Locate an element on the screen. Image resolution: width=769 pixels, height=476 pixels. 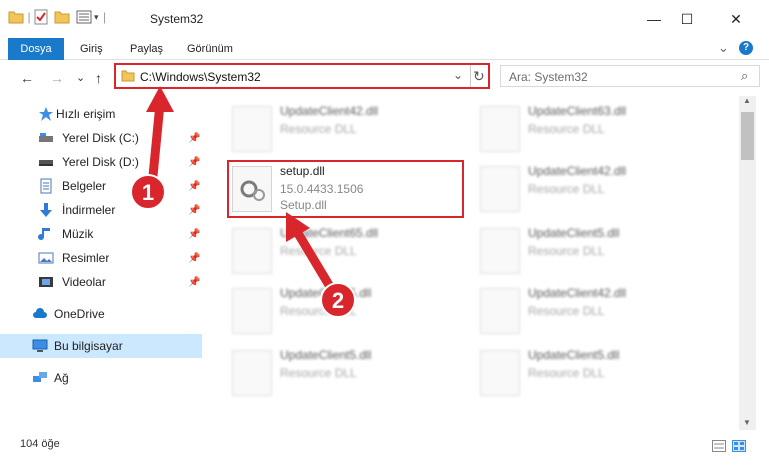
help-icon: ? is located at coordinates (746, 48).